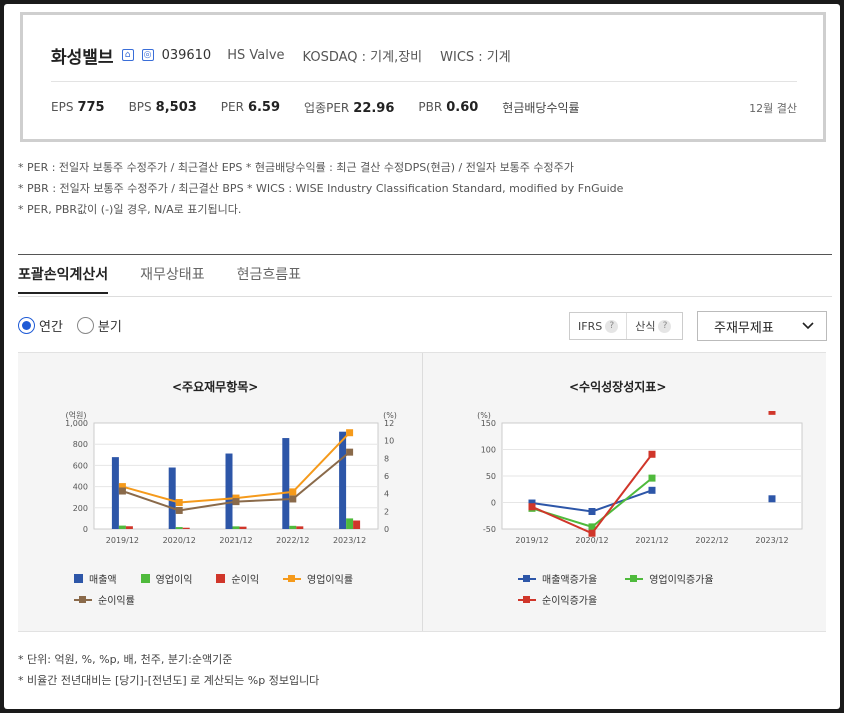  Describe the element at coordinates (85, 325) in the screenshot. I see `radio-unchecked-icon` at that location.